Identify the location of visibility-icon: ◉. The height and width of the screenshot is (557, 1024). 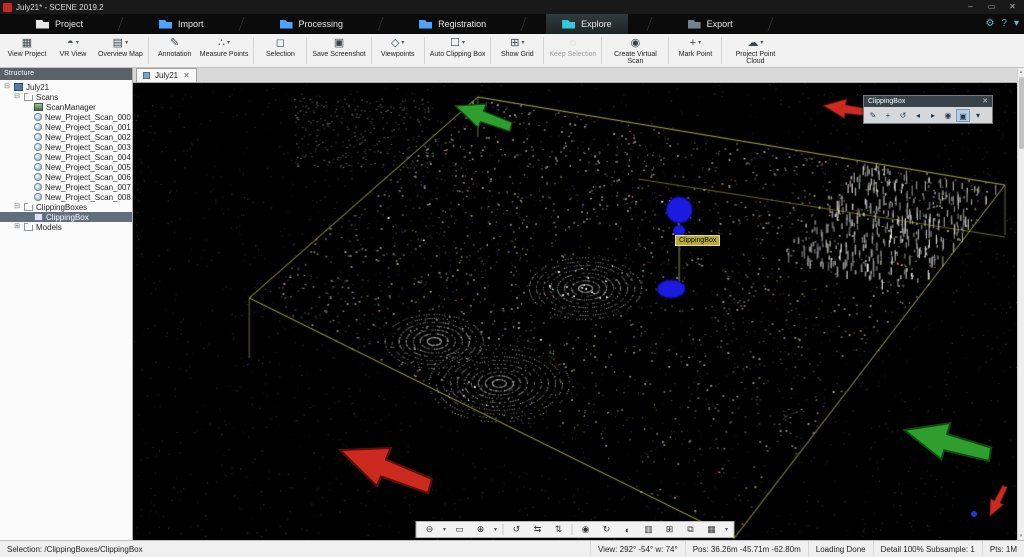
(948, 115).